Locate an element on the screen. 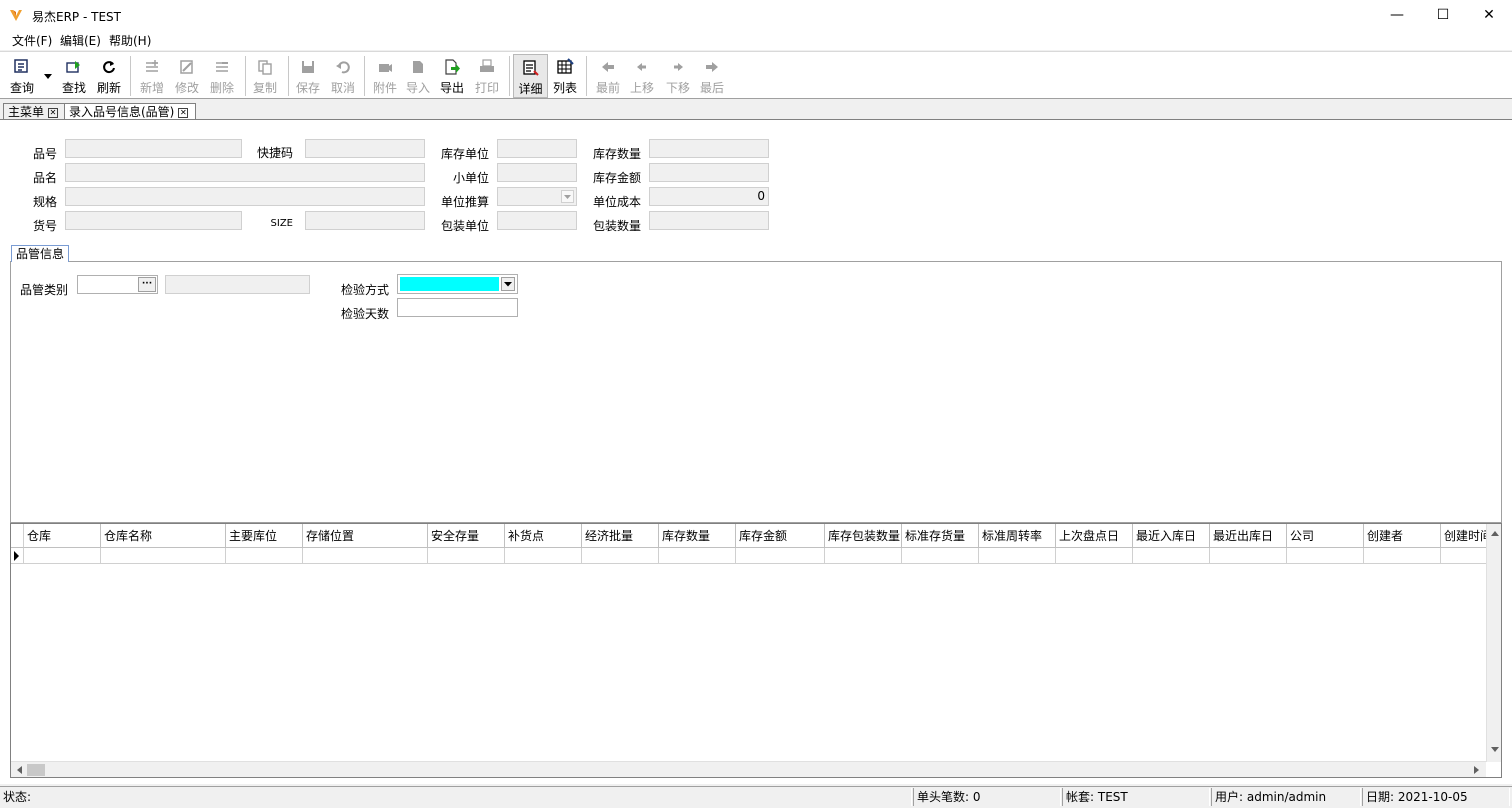  find-button: 查找 is located at coordinates (74, 76).